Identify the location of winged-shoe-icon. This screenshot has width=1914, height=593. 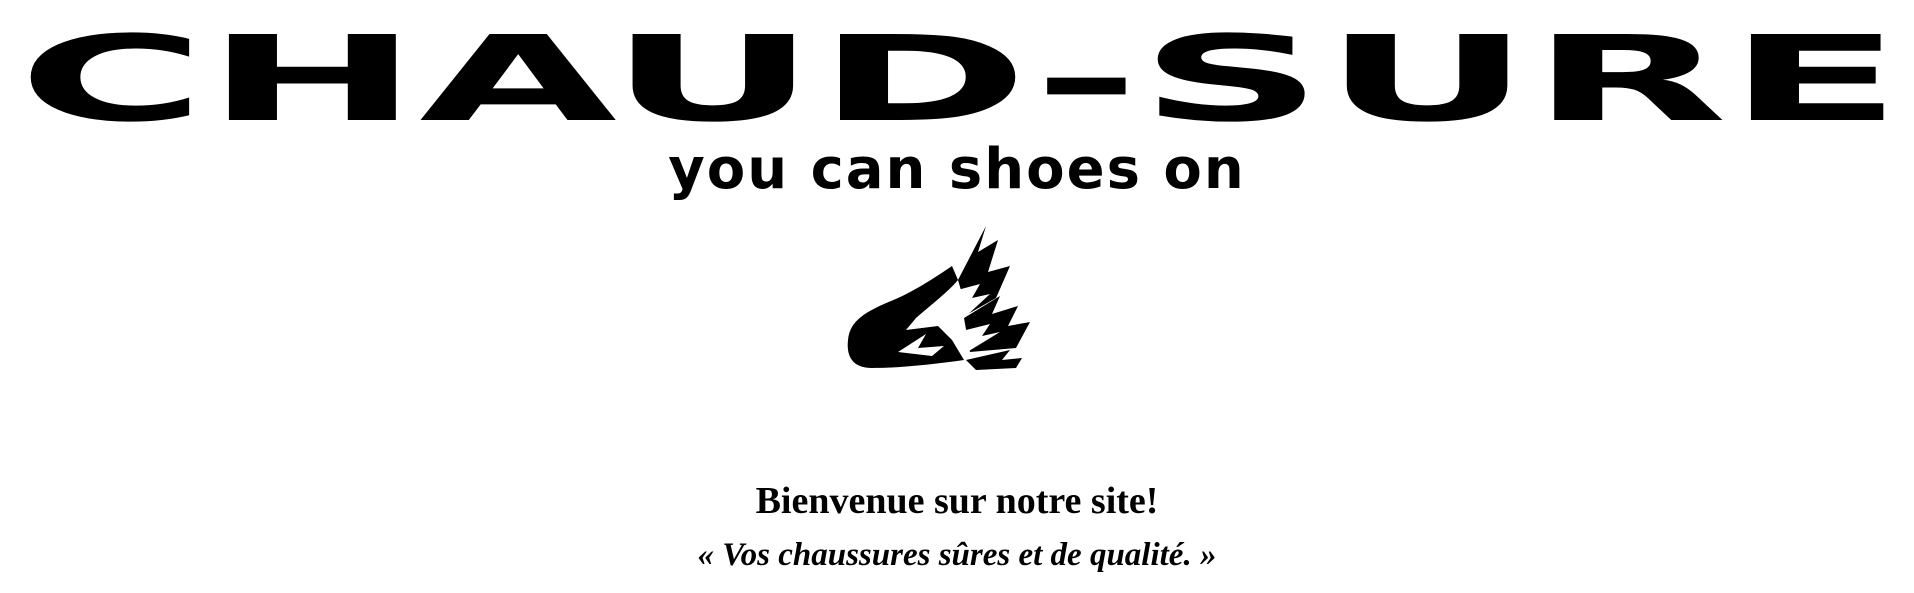
(940, 302).